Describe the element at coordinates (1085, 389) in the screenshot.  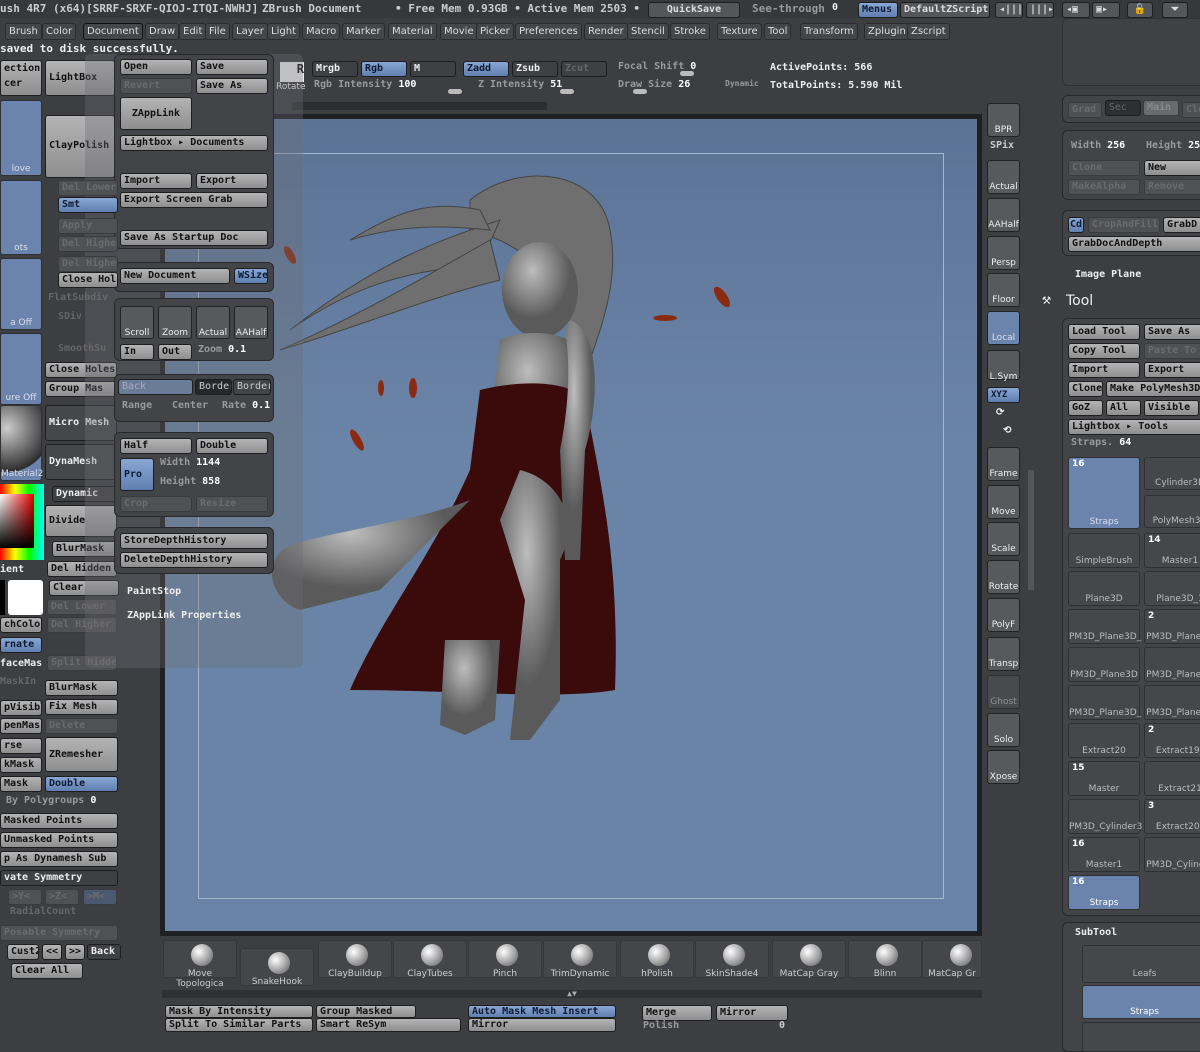
I see `clone-tool-button: Clone` at that location.